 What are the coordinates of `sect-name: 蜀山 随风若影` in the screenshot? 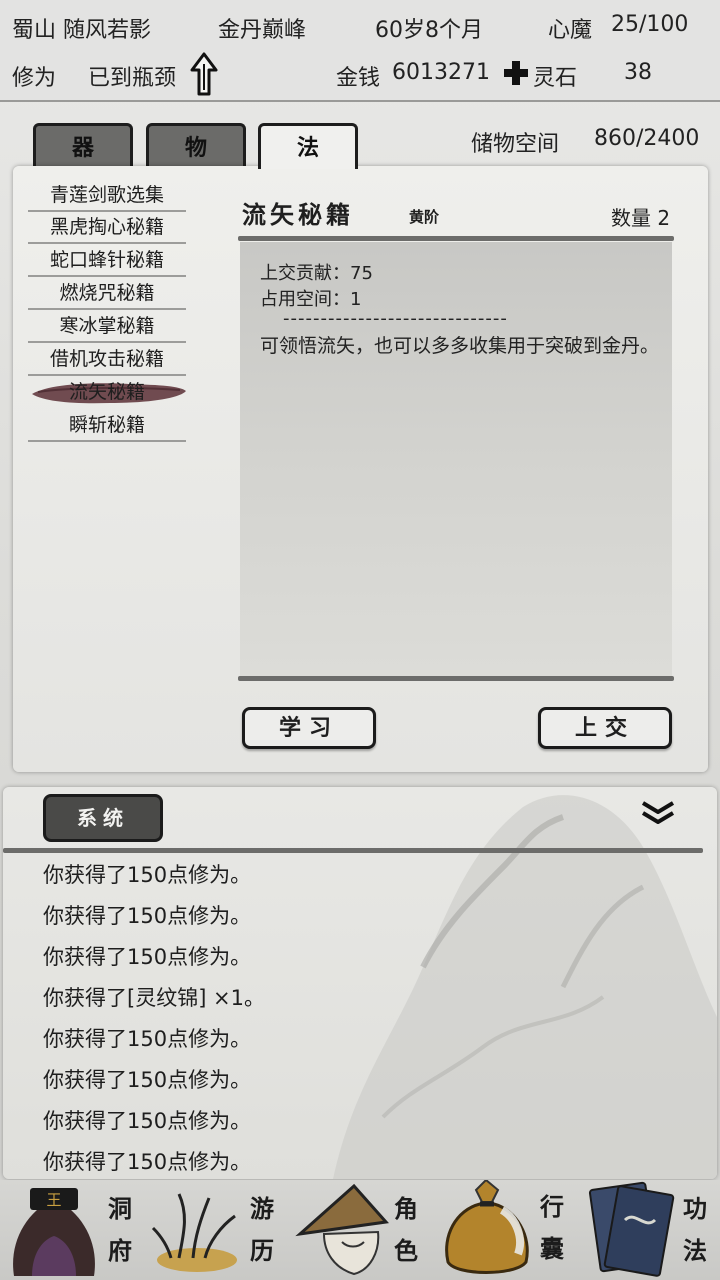 It's located at (81, 30).